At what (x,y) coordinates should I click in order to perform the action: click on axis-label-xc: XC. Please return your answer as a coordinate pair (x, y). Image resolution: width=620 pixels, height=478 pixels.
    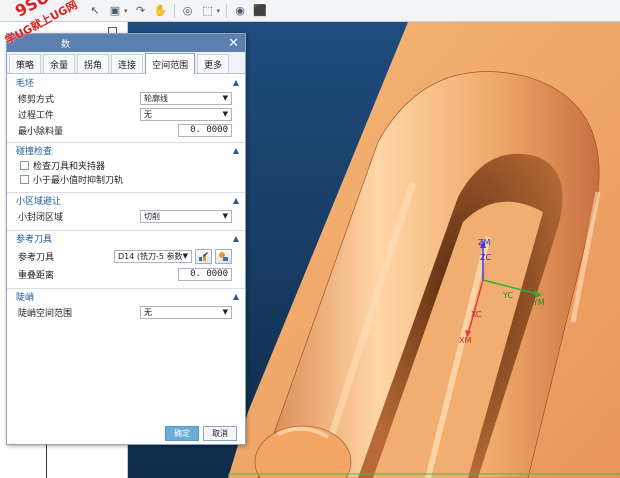
    Looking at the image, I should click on (476, 314).